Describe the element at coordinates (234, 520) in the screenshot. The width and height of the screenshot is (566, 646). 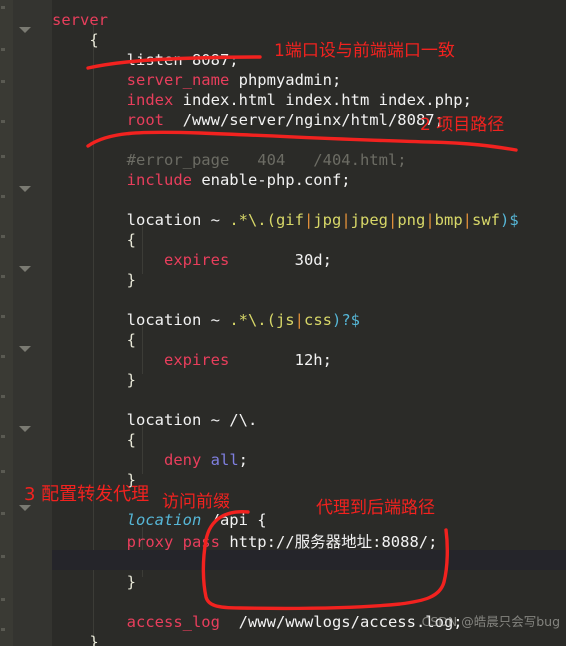
I see `code-token: /api {` at that location.